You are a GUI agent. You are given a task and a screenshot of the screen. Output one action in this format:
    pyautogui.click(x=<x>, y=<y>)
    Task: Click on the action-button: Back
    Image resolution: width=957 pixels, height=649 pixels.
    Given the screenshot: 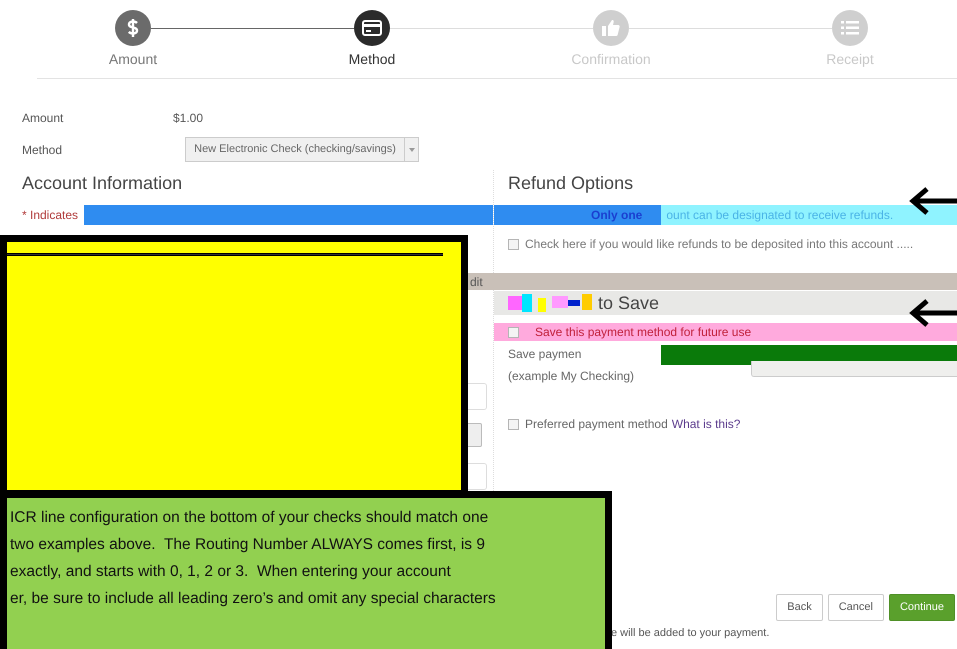 What is the action you would take?
    pyautogui.click(x=799, y=607)
    